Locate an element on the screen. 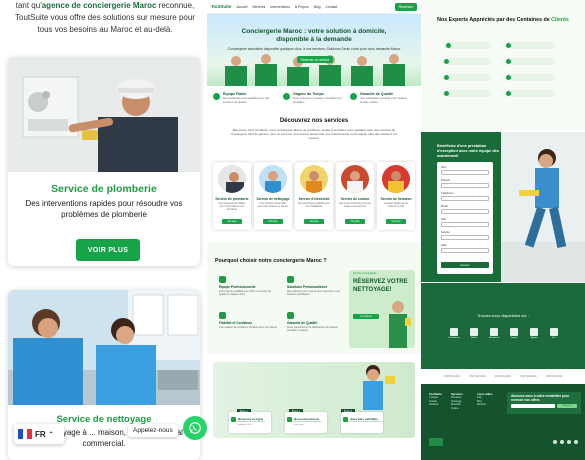 Image resolution: width=585 pixels, height=460 pixels. nav-item: Blog is located at coordinates (317, 7).